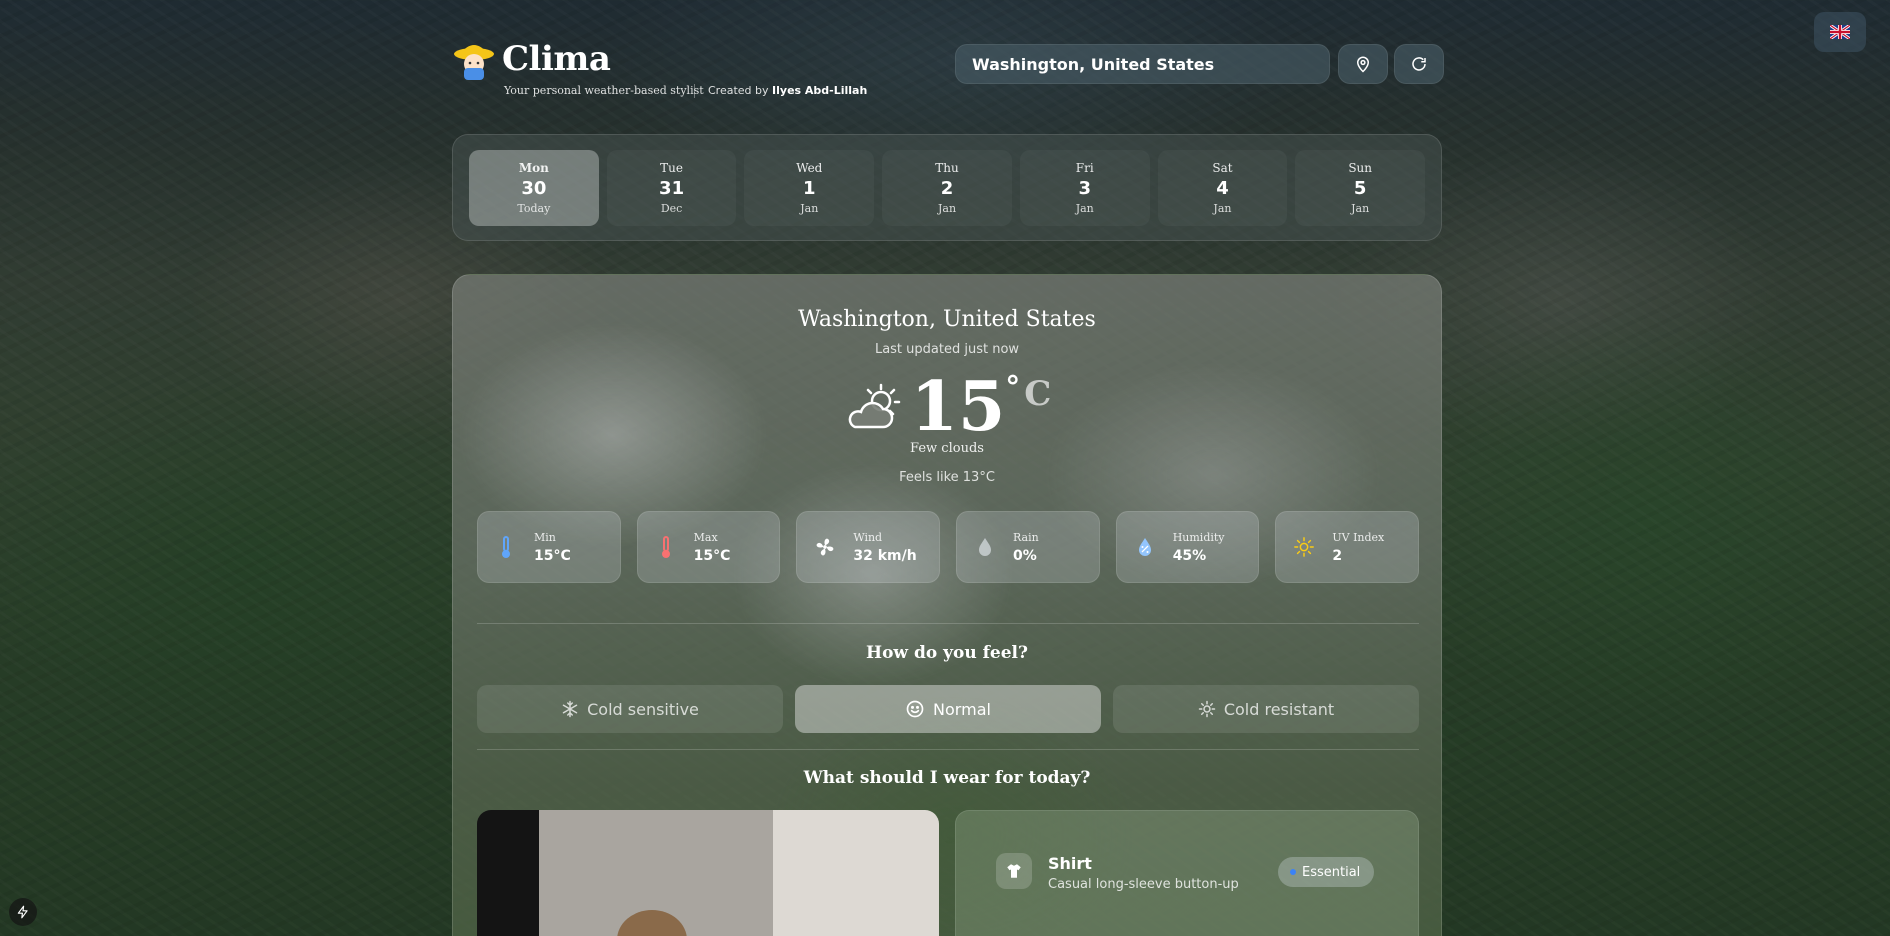 Image resolution: width=1890 pixels, height=936 pixels. I want to click on day-date: 1, so click(809, 188).